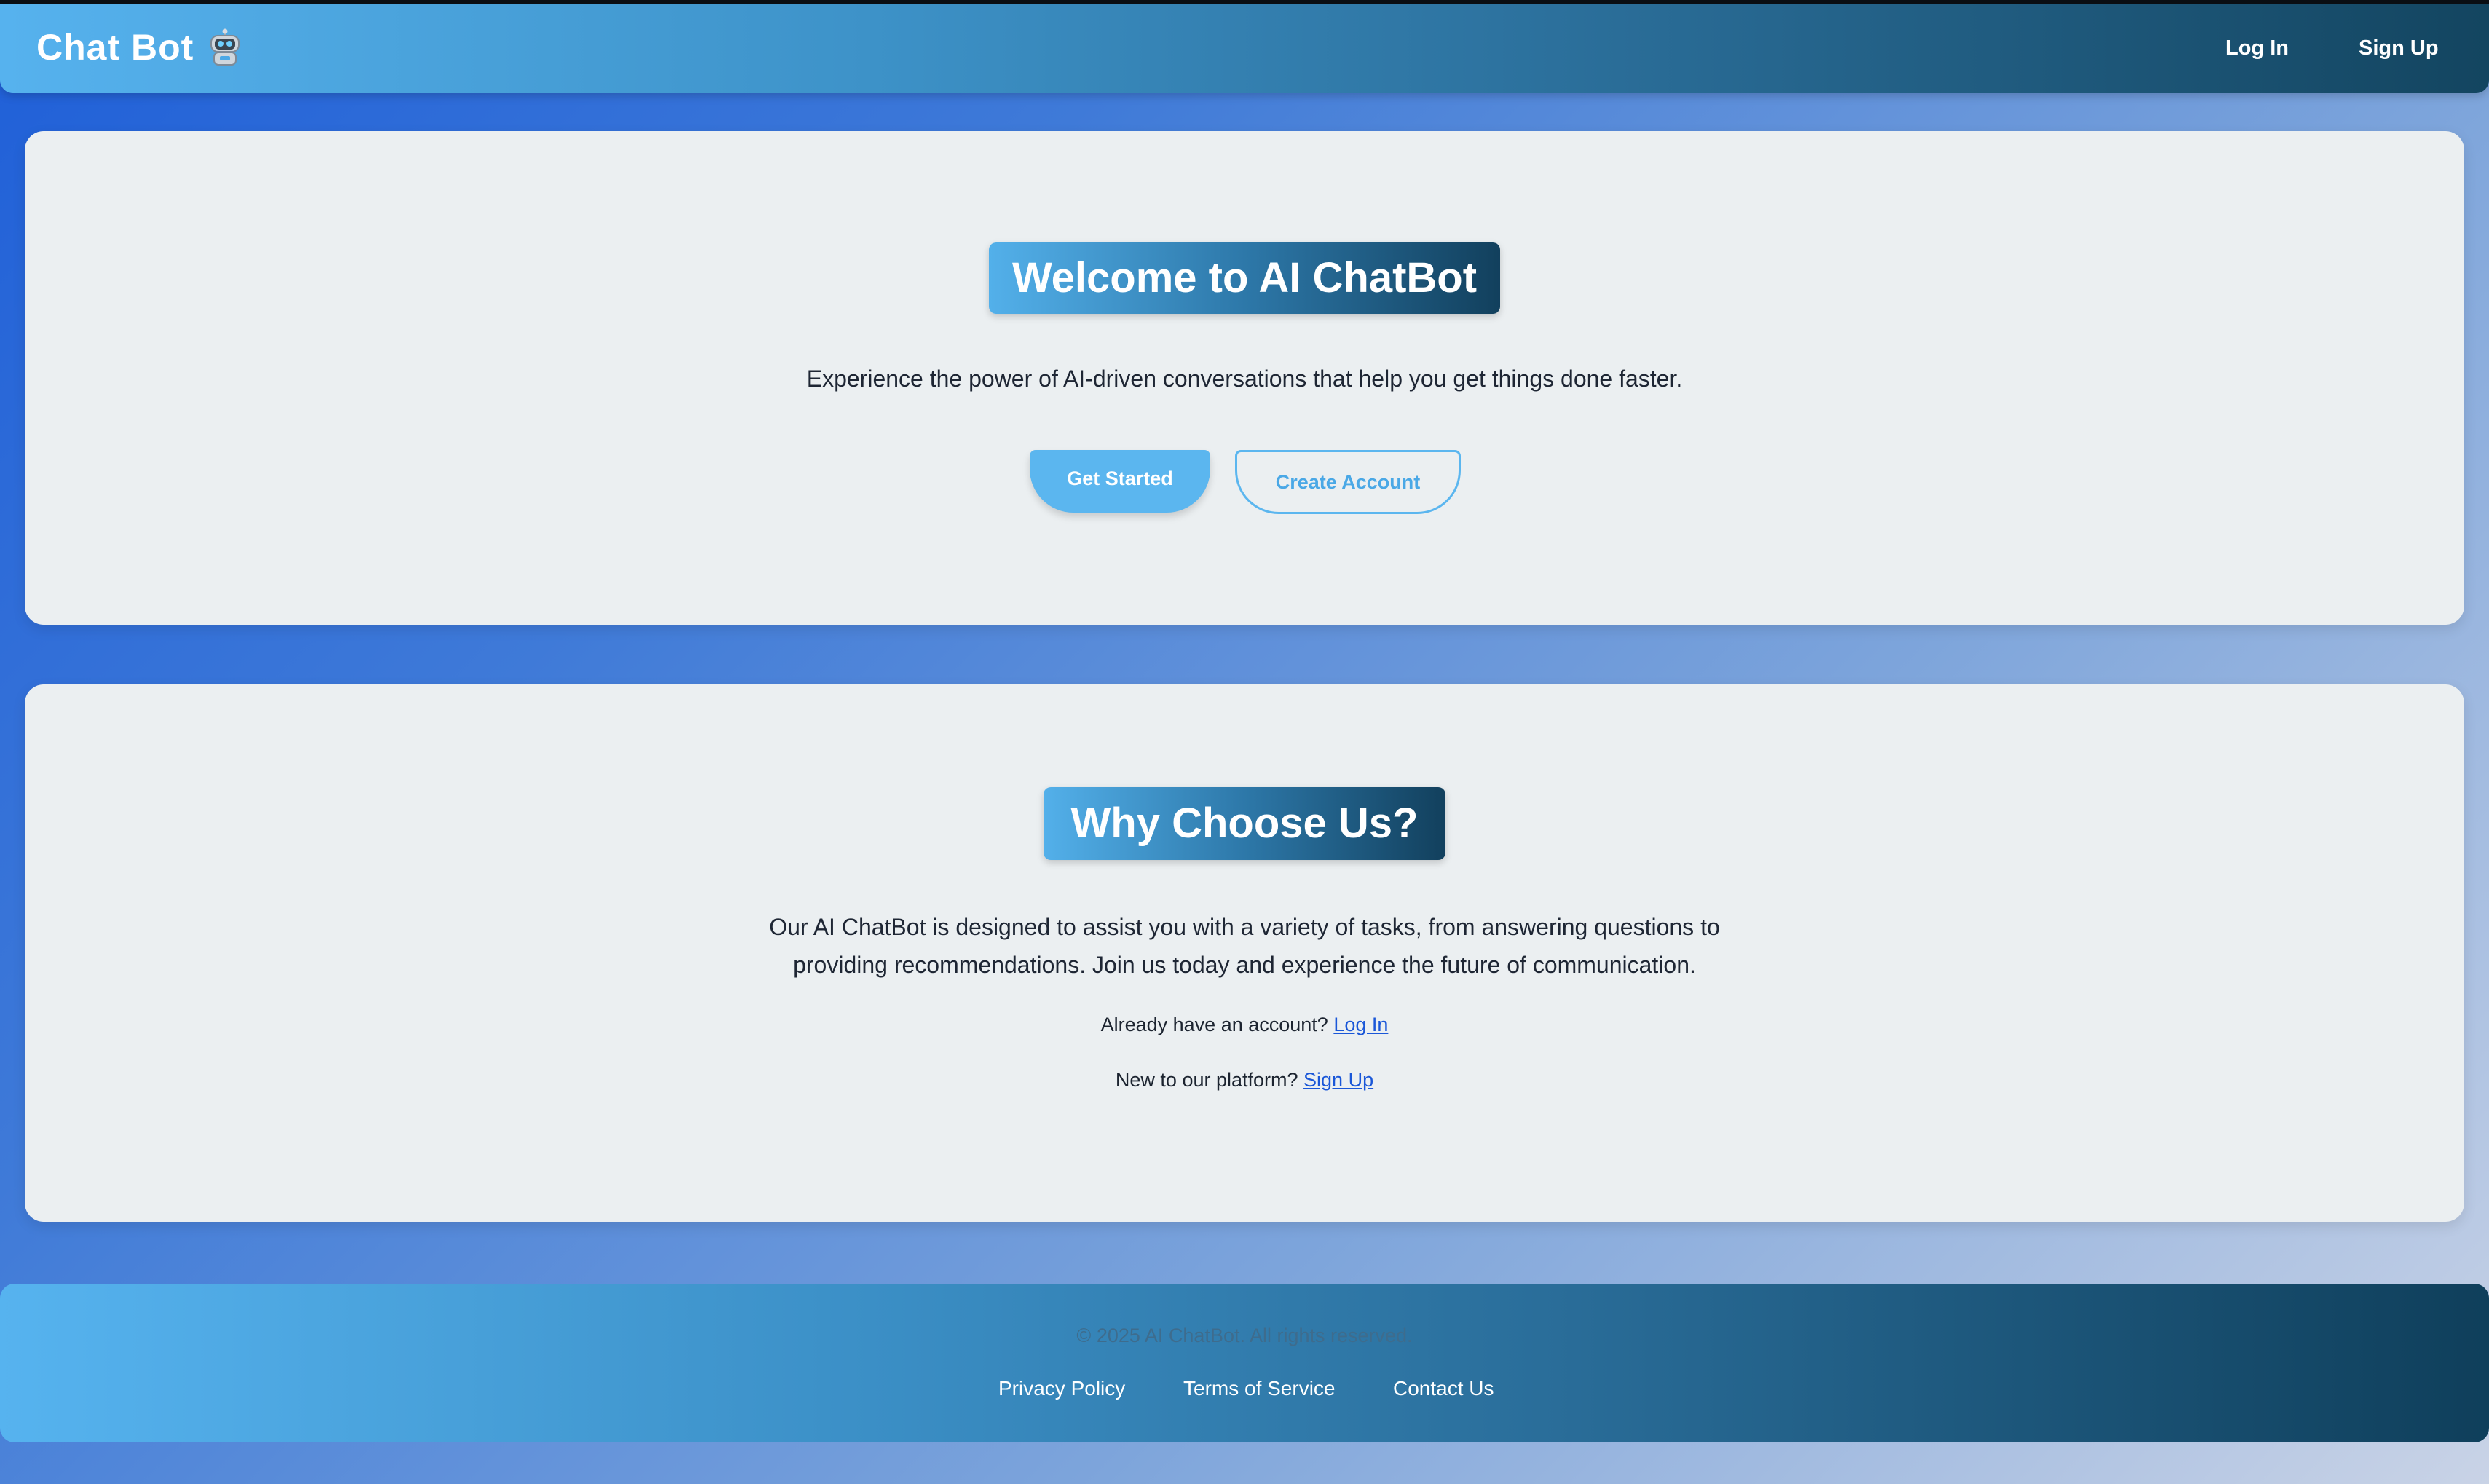 The image size is (2489, 1484). Describe the element at coordinates (1206, 1080) in the screenshot. I see `signup-prompt-text: New to our platform?` at that location.